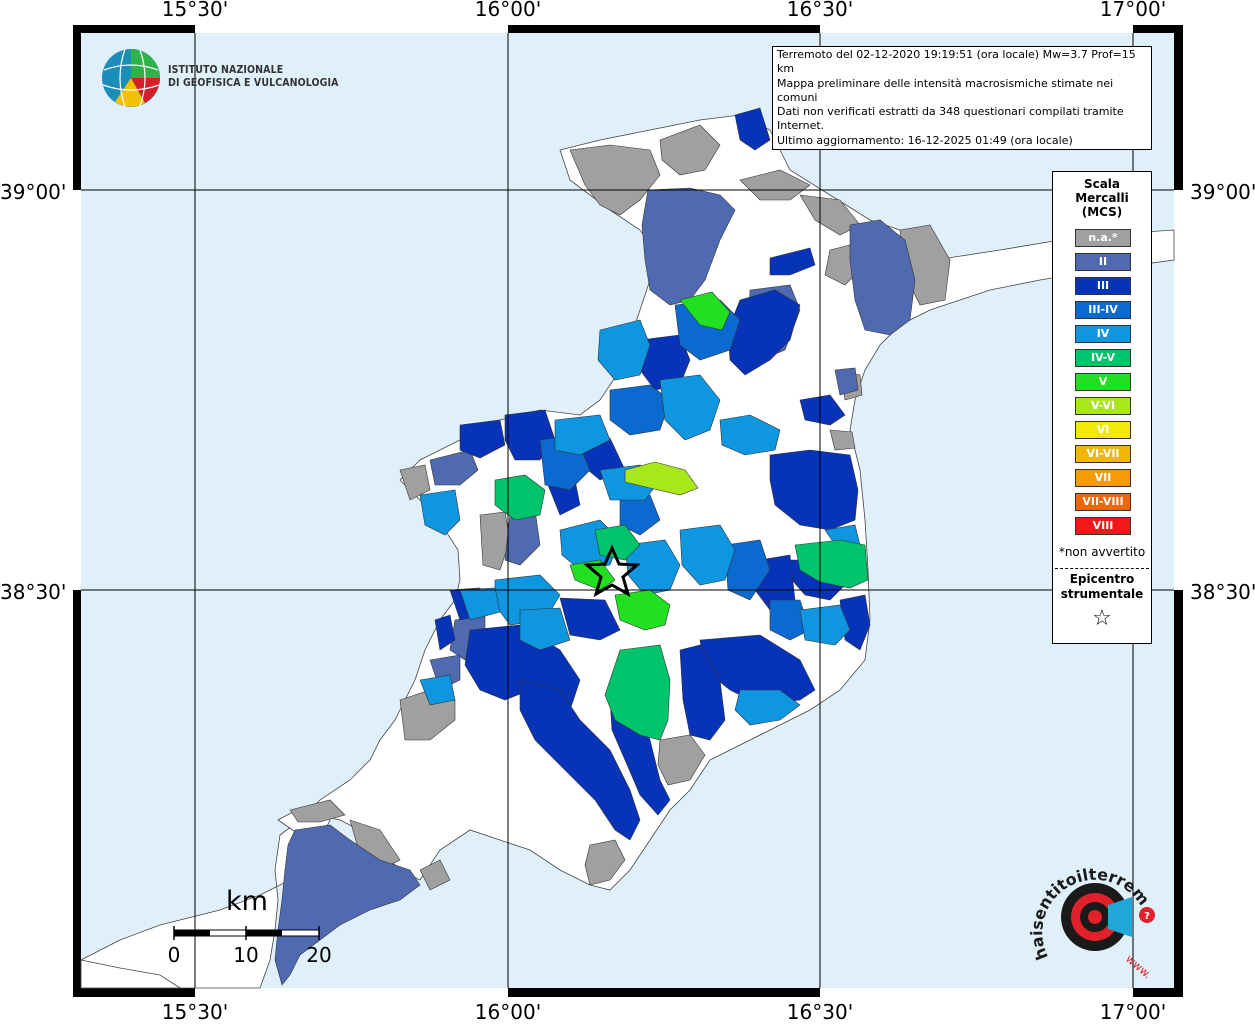  What do you see at coordinates (1103, 478) in the screenshot?
I see `legend-swatch: VII` at bounding box center [1103, 478].